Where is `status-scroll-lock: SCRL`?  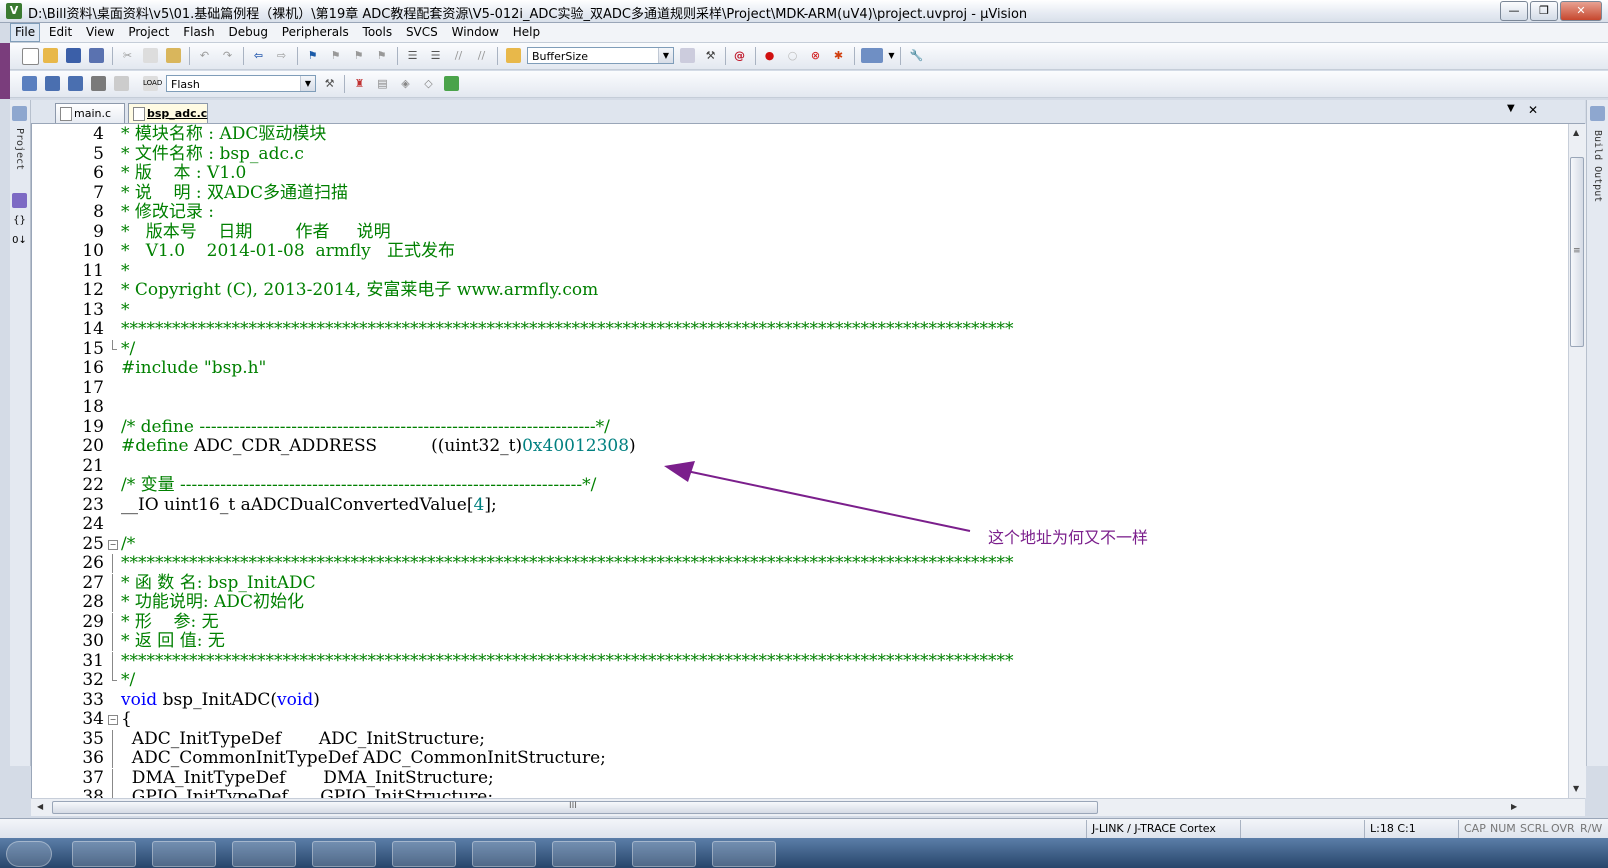
status-scroll-lock: SCRL is located at coordinates (1534, 828).